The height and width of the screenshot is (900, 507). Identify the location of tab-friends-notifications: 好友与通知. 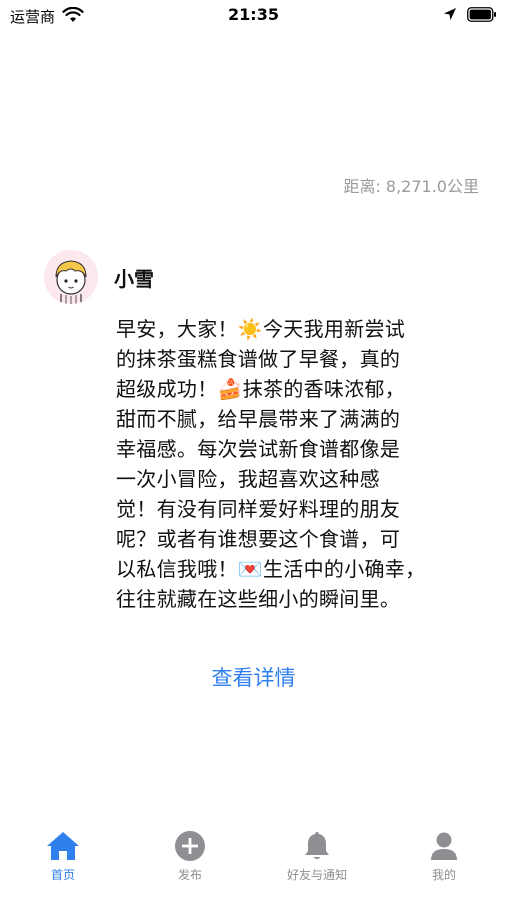
(317, 860).